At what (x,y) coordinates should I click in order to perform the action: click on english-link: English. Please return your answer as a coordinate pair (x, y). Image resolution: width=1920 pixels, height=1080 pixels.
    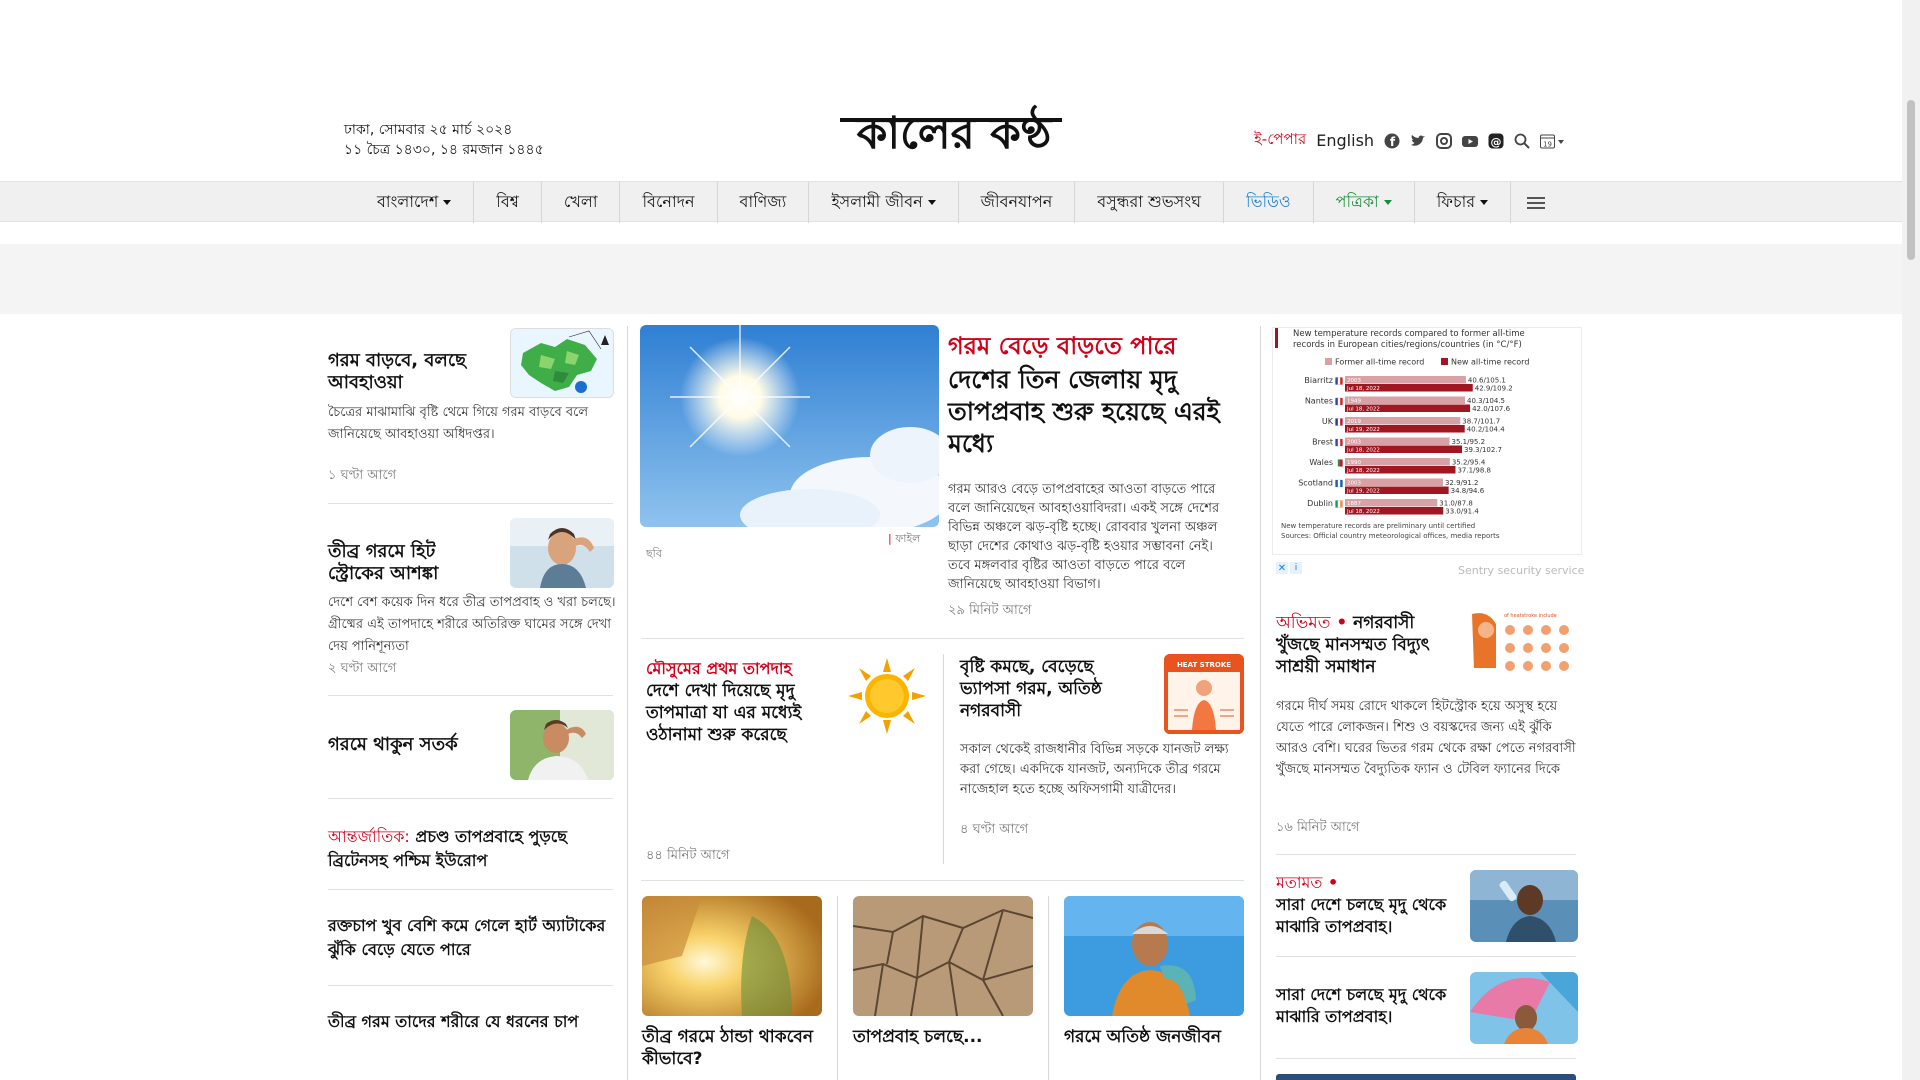
    Looking at the image, I should click on (1345, 140).